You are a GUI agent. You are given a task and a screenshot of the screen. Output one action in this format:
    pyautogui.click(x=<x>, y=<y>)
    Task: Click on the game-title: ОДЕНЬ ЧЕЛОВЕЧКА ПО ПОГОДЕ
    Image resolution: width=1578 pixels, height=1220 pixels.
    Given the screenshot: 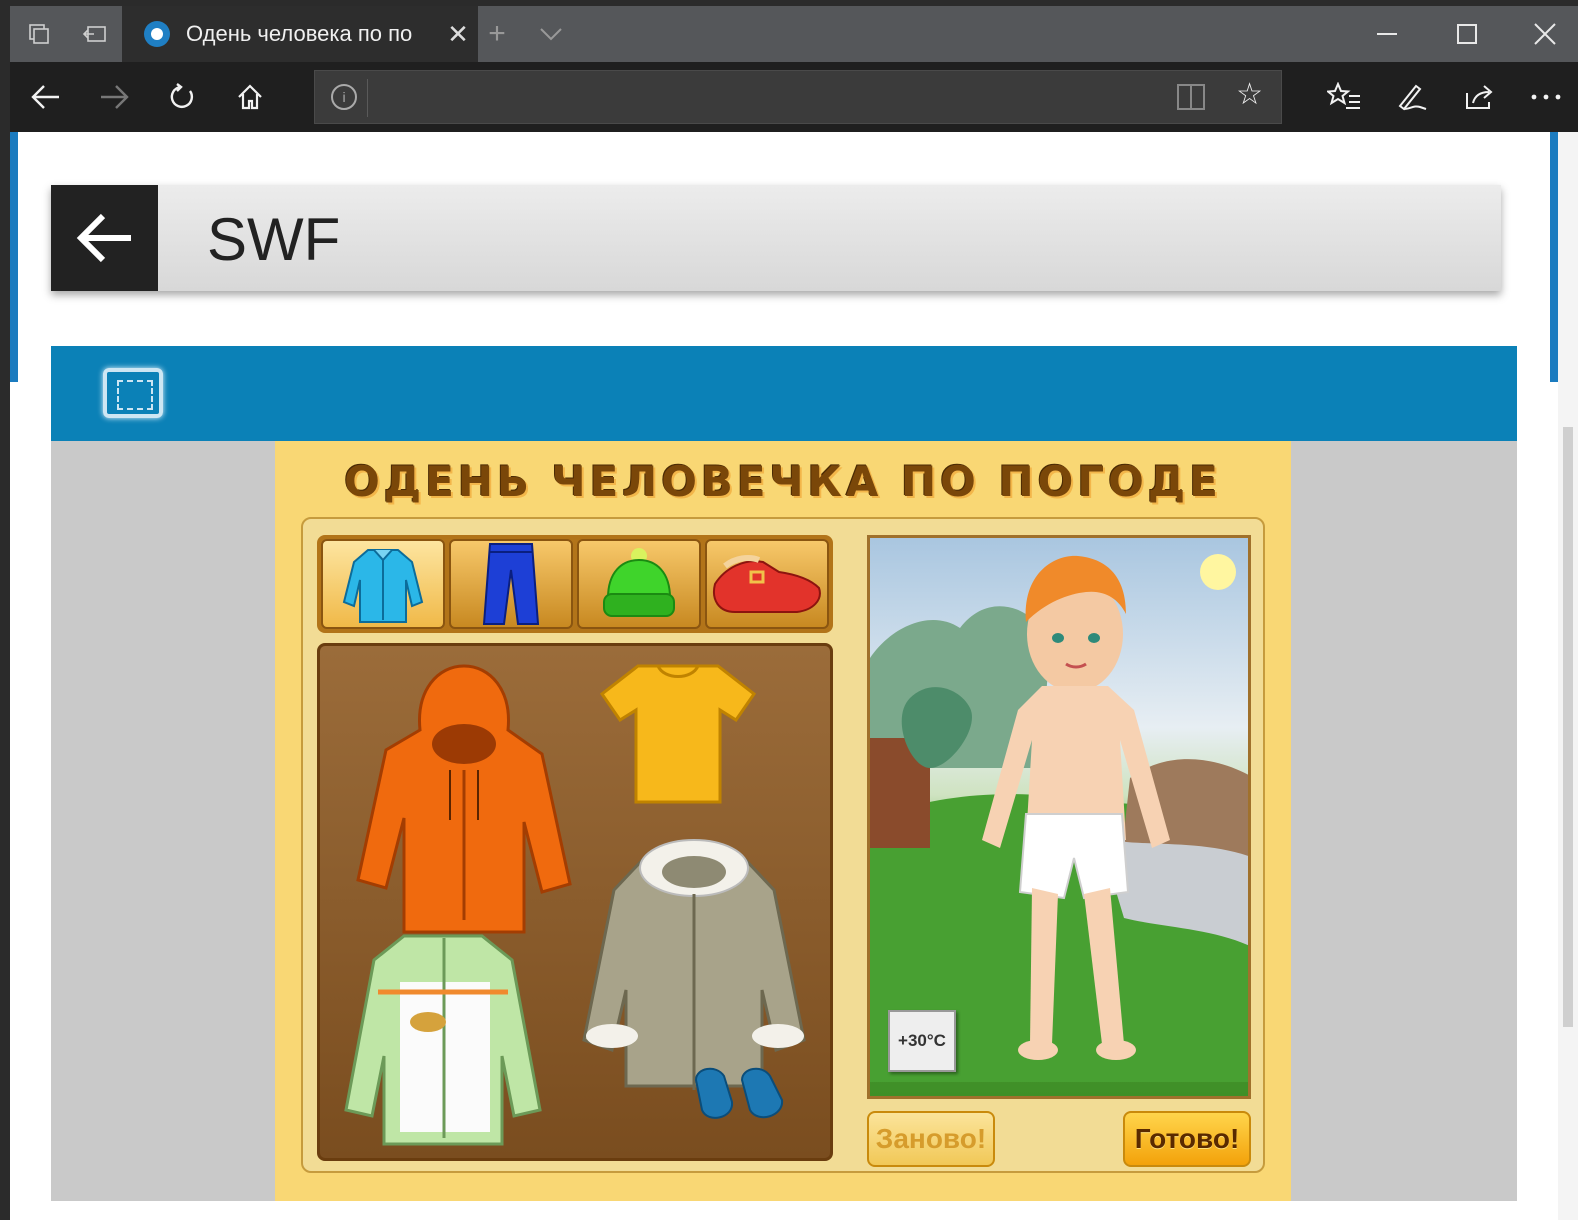 What is the action you would take?
    pyautogui.click(x=783, y=481)
    